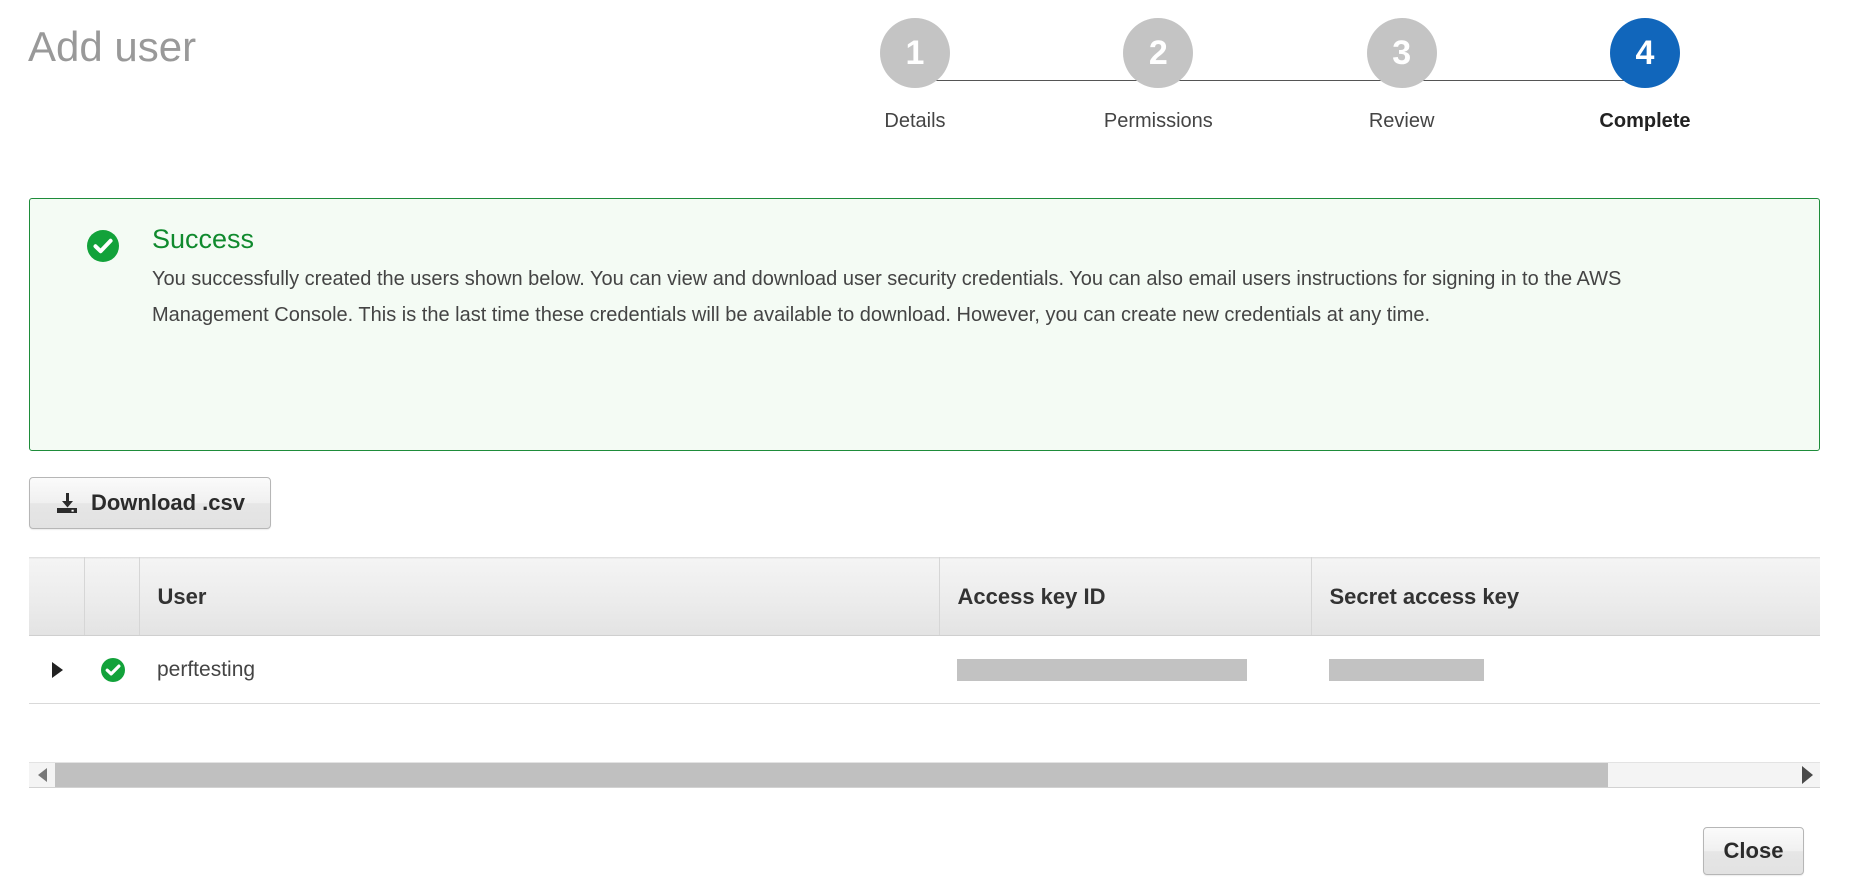 The image size is (1849, 895). Describe the element at coordinates (67, 503) in the screenshot. I see `download-icon` at that location.